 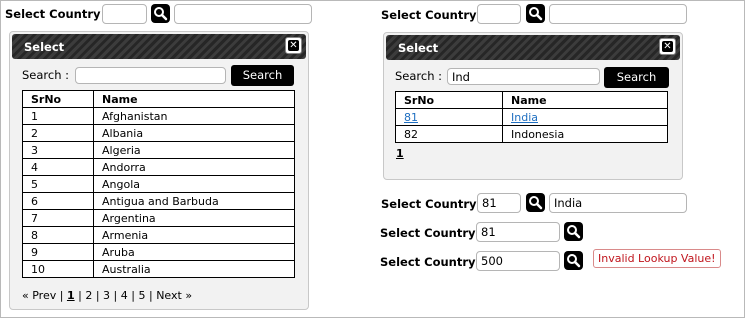 I want to click on cell-name: Indonesia, so click(x=585, y=134).